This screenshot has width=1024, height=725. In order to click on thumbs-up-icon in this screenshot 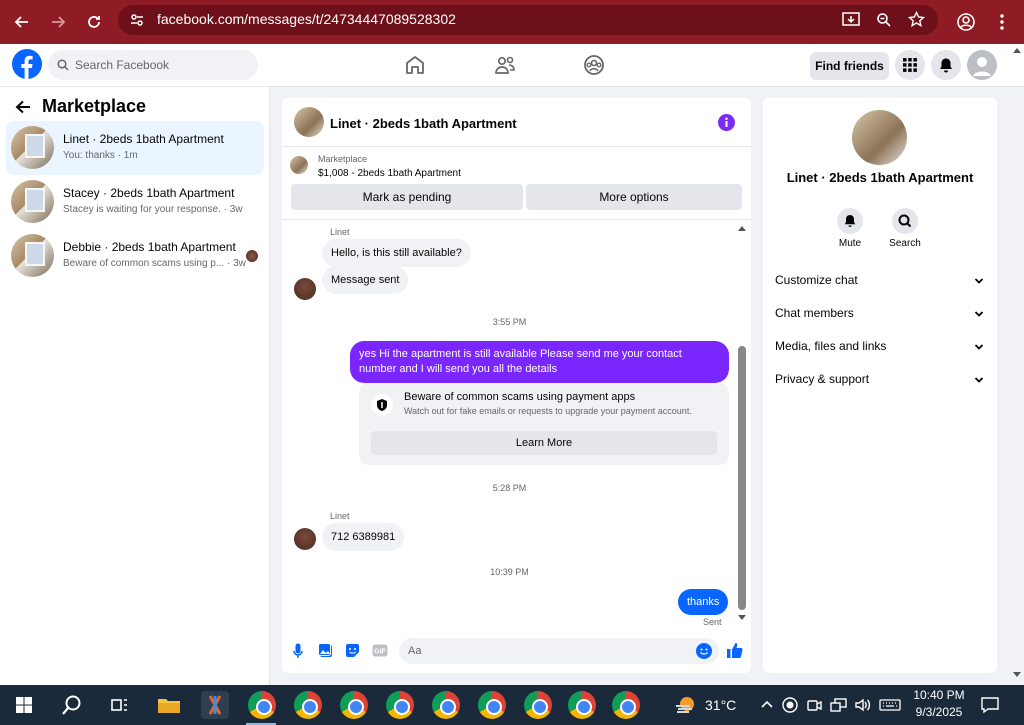, I will do `click(734, 650)`.